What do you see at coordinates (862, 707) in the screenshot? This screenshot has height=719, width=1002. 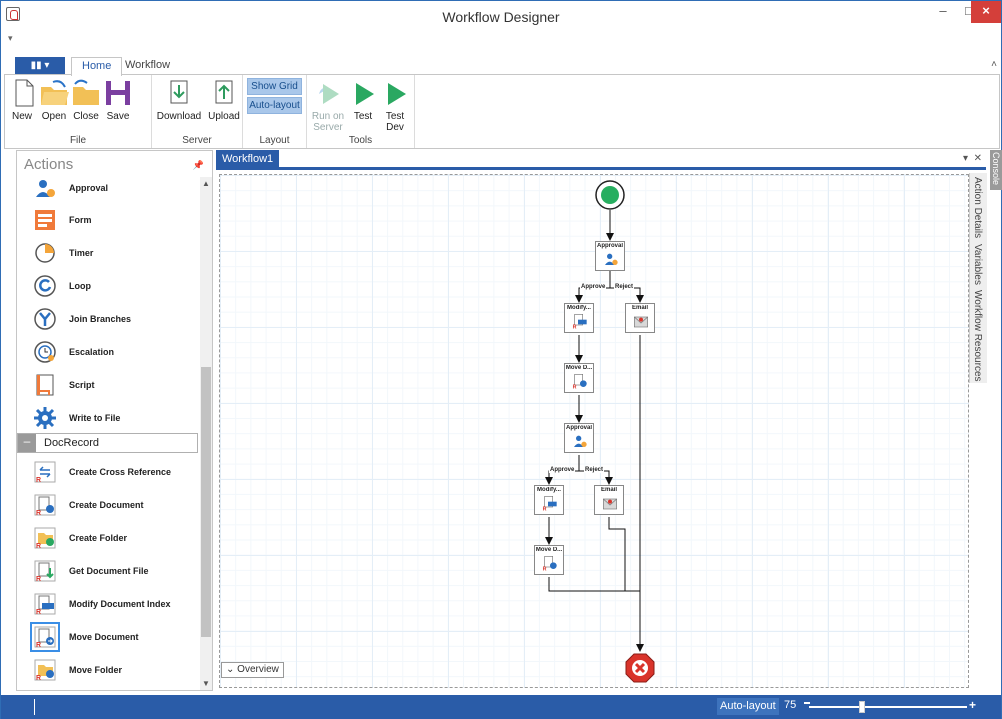 I see `zoom-slider-handle` at bounding box center [862, 707].